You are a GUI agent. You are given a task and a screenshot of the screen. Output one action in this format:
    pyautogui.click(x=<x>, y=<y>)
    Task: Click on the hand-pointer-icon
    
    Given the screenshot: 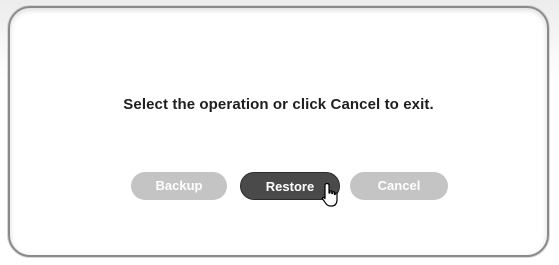 What is the action you would take?
    pyautogui.click(x=329, y=194)
    